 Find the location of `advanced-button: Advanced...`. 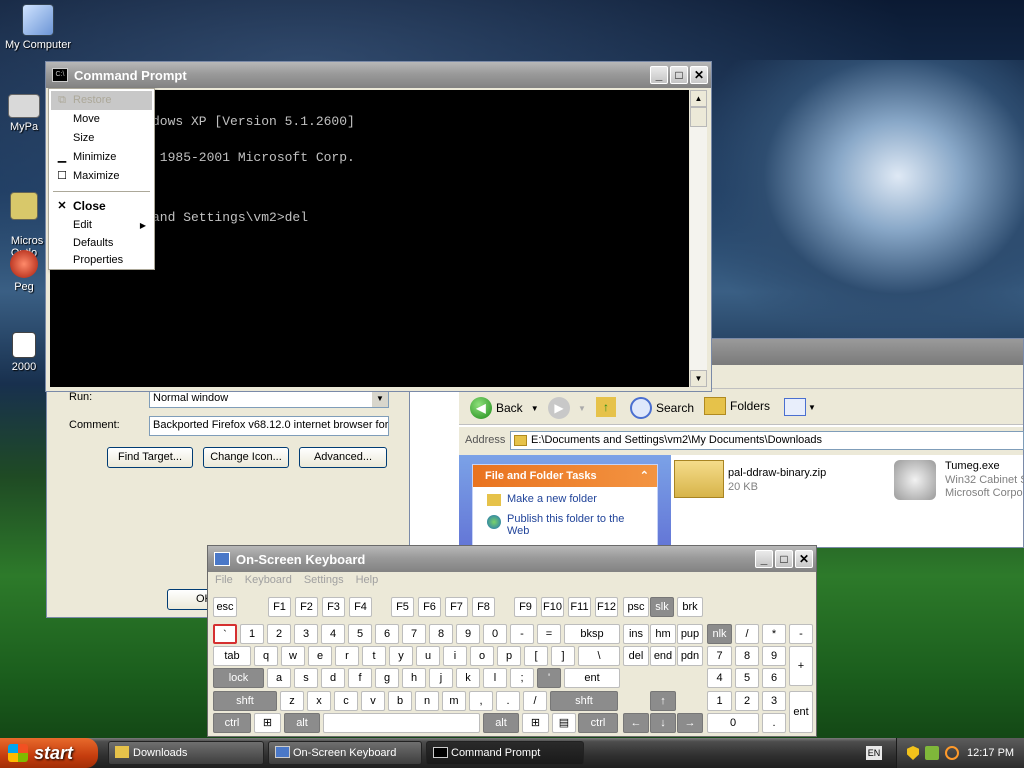

advanced-button: Advanced... is located at coordinates (343, 457).